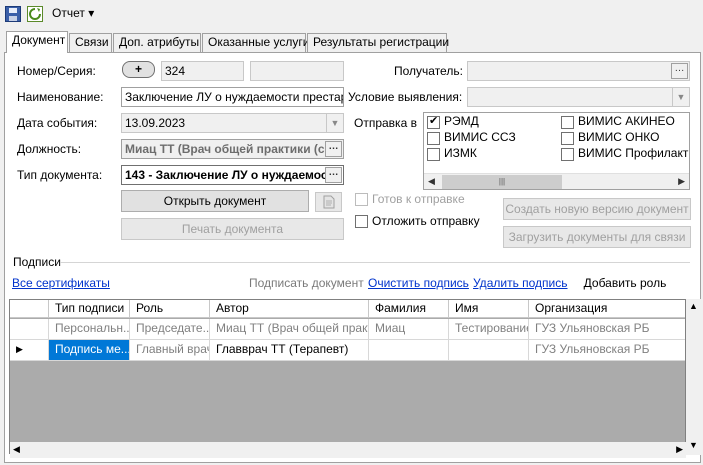 The width and height of the screenshot is (703, 465). What do you see at coordinates (460, 153) in the screenshot?
I see `send-izmk-label: ИЗМК` at bounding box center [460, 153].